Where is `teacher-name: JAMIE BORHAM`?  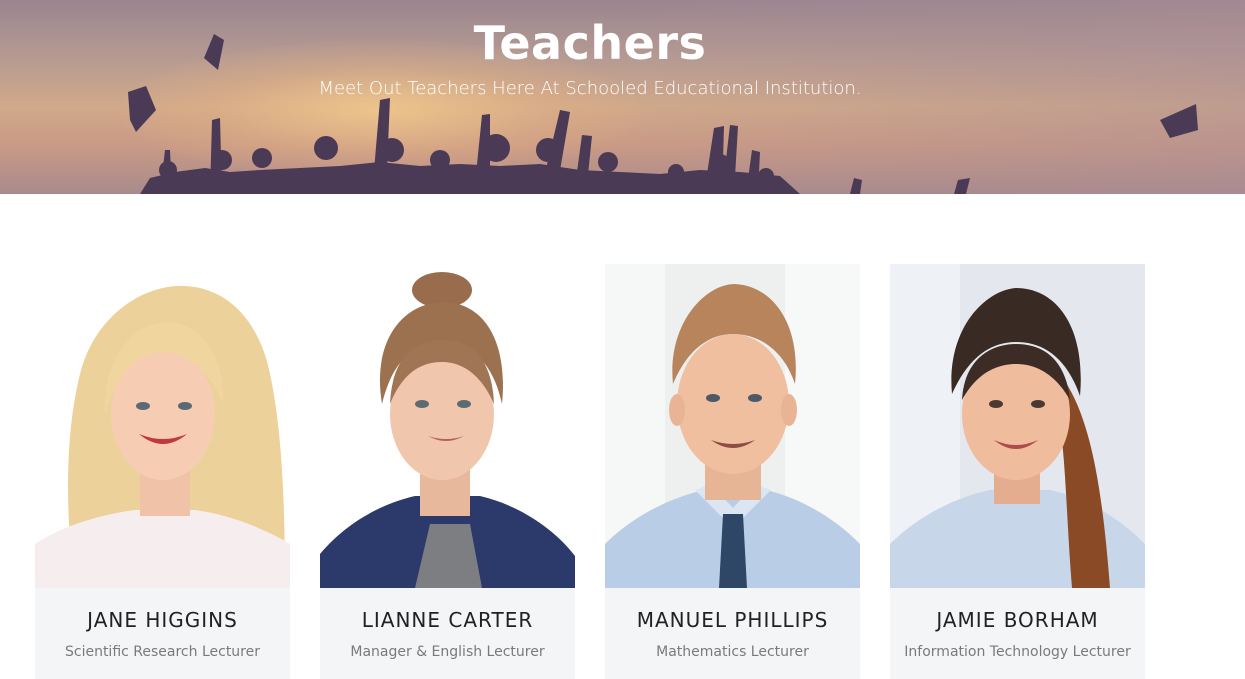 teacher-name: JAMIE BORHAM is located at coordinates (1017, 620).